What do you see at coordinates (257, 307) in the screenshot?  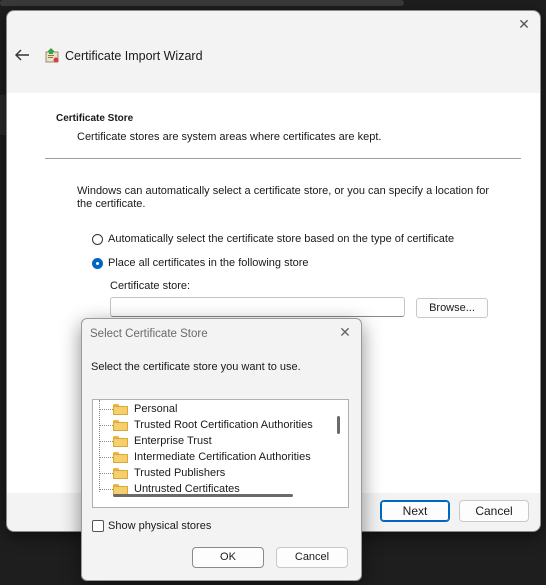 I see `certificate-store-input` at bounding box center [257, 307].